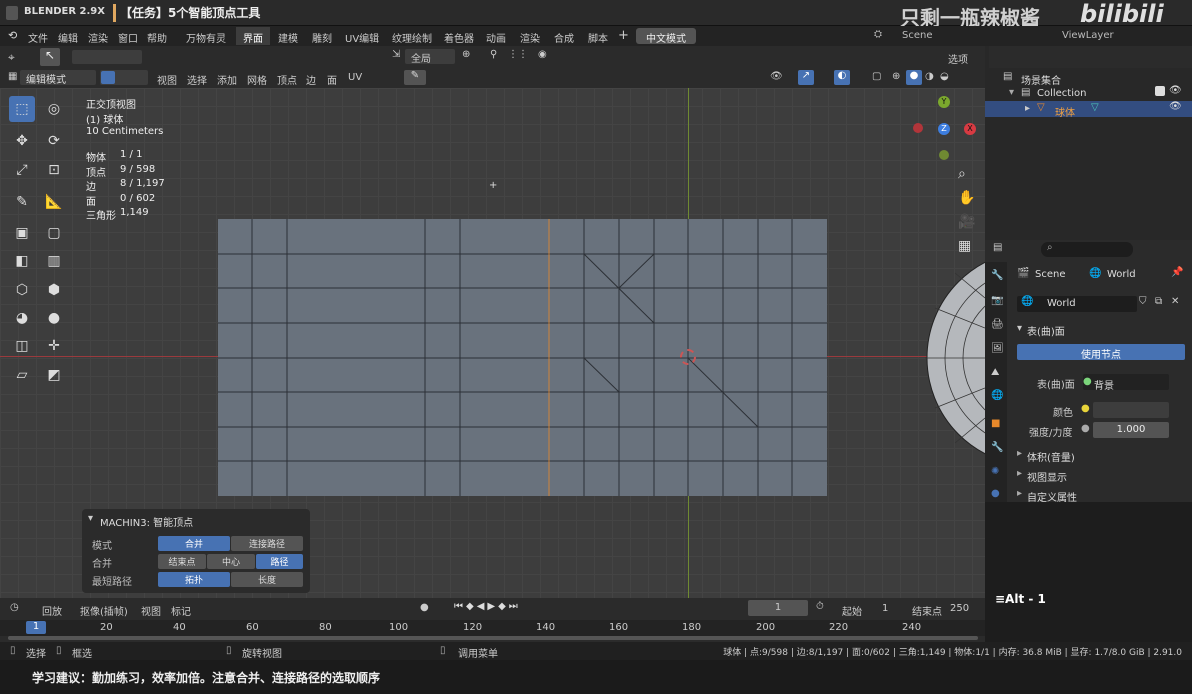 The height and width of the screenshot is (694, 1192). What do you see at coordinates (415, 77) in the screenshot?
I see `eyedropper-icon: ✎` at bounding box center [415, 77].